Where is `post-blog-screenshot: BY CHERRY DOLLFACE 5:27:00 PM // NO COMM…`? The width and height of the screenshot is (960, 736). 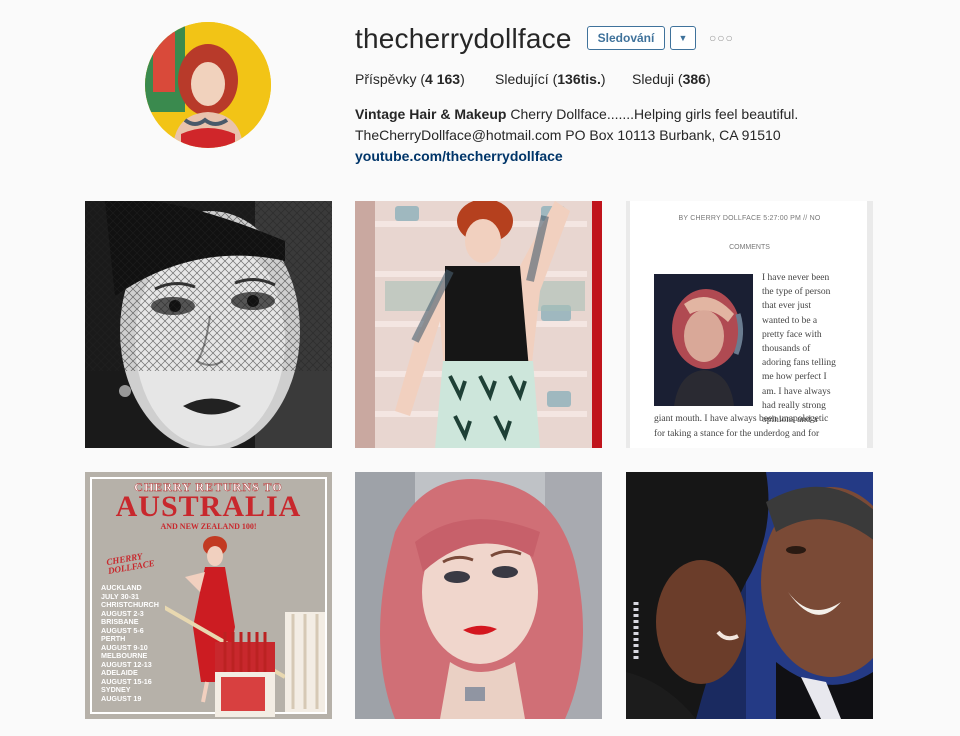
post-blog-screenshot: BY CHERRY DOLLFACE 5:27:00 PM // NO COMM… is located at coordinates (749, 324).